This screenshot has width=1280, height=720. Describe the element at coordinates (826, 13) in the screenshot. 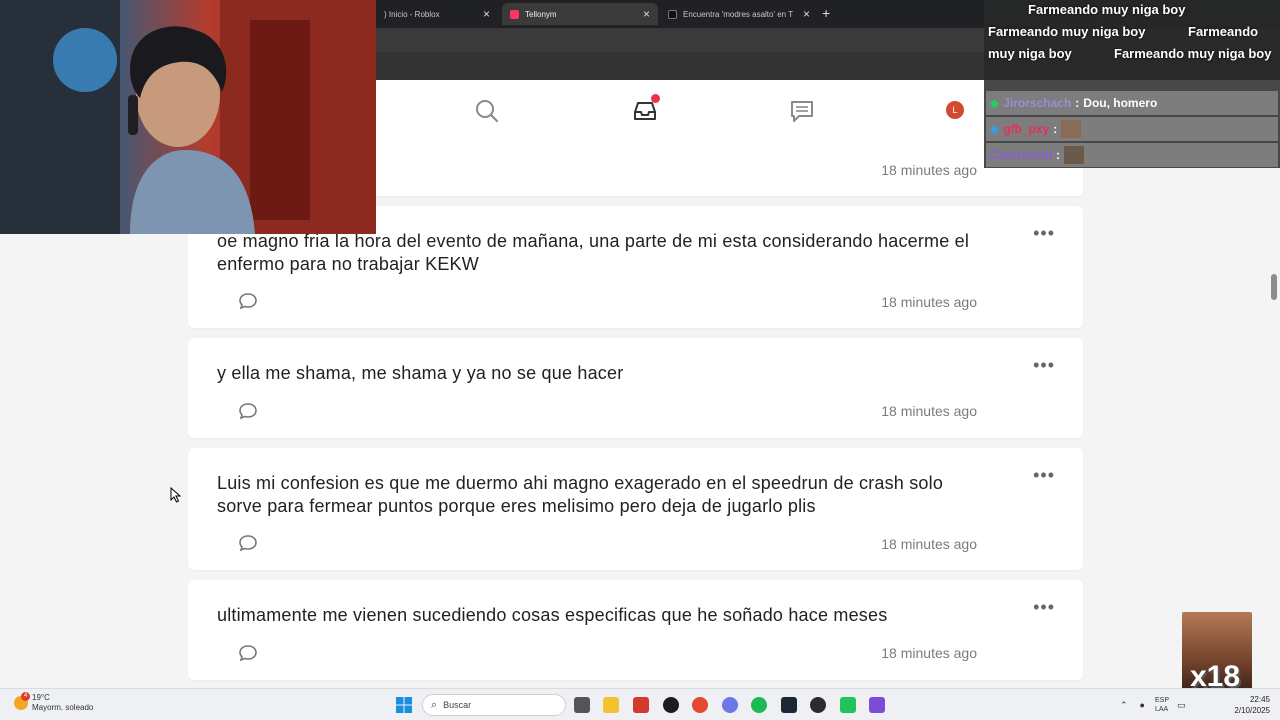

I see `new-tab-button: +` at that location.